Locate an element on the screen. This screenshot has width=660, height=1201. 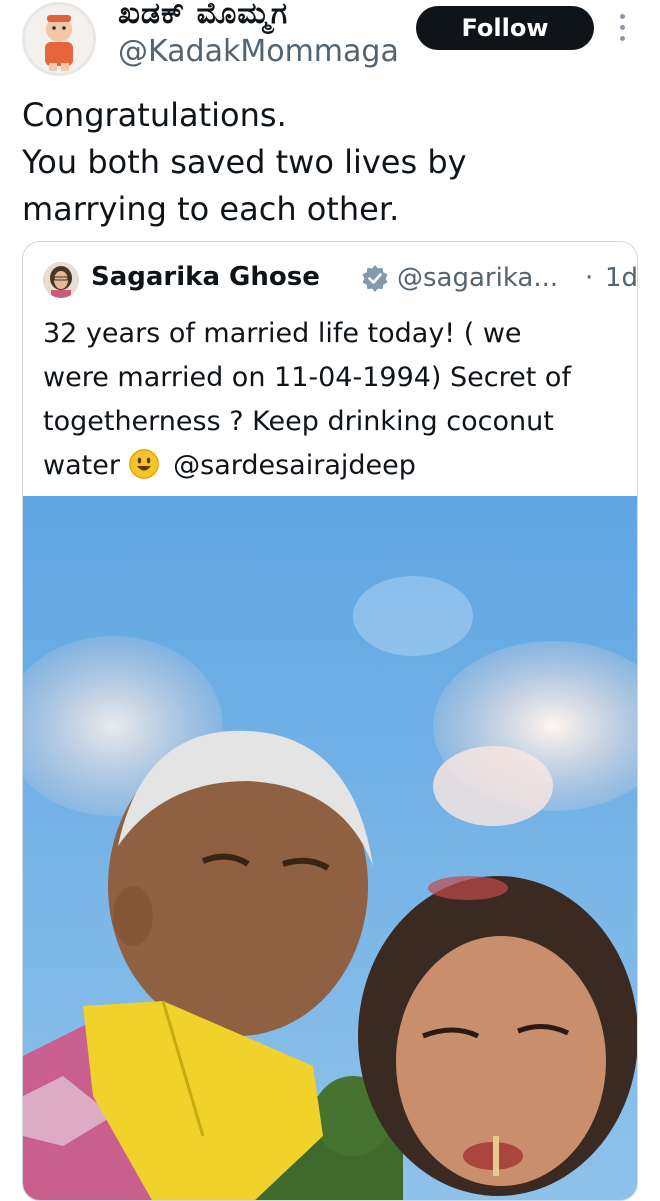
quoted-author-avatar is located at coordinates (61, 280).